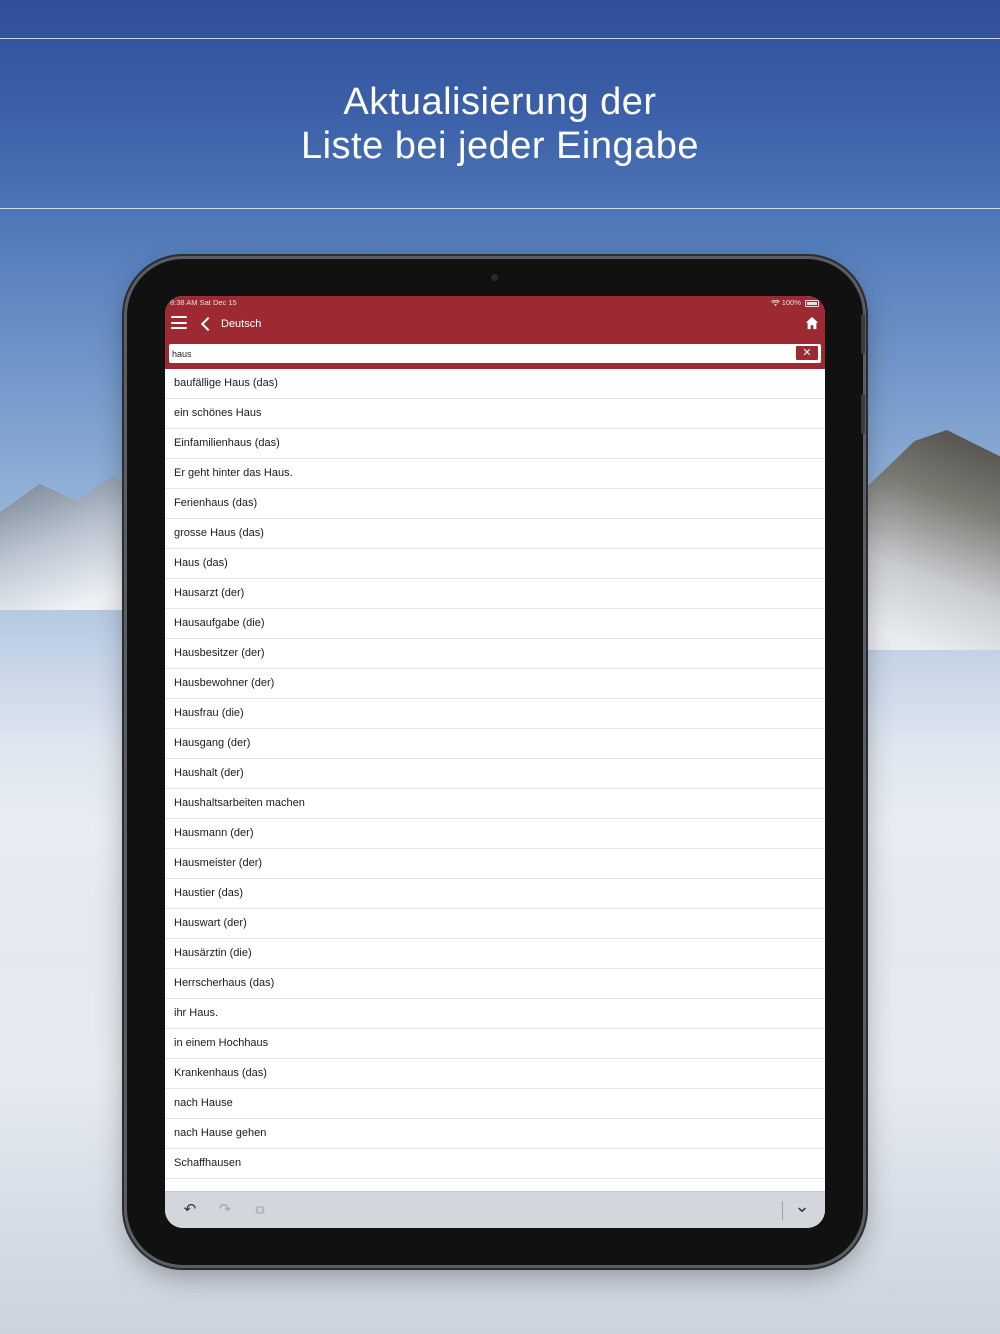  What do you see at coordinates (495, 774) in the screenshot?
I see `list-item: Haushalt (der)` at bounding box center [495, 774].